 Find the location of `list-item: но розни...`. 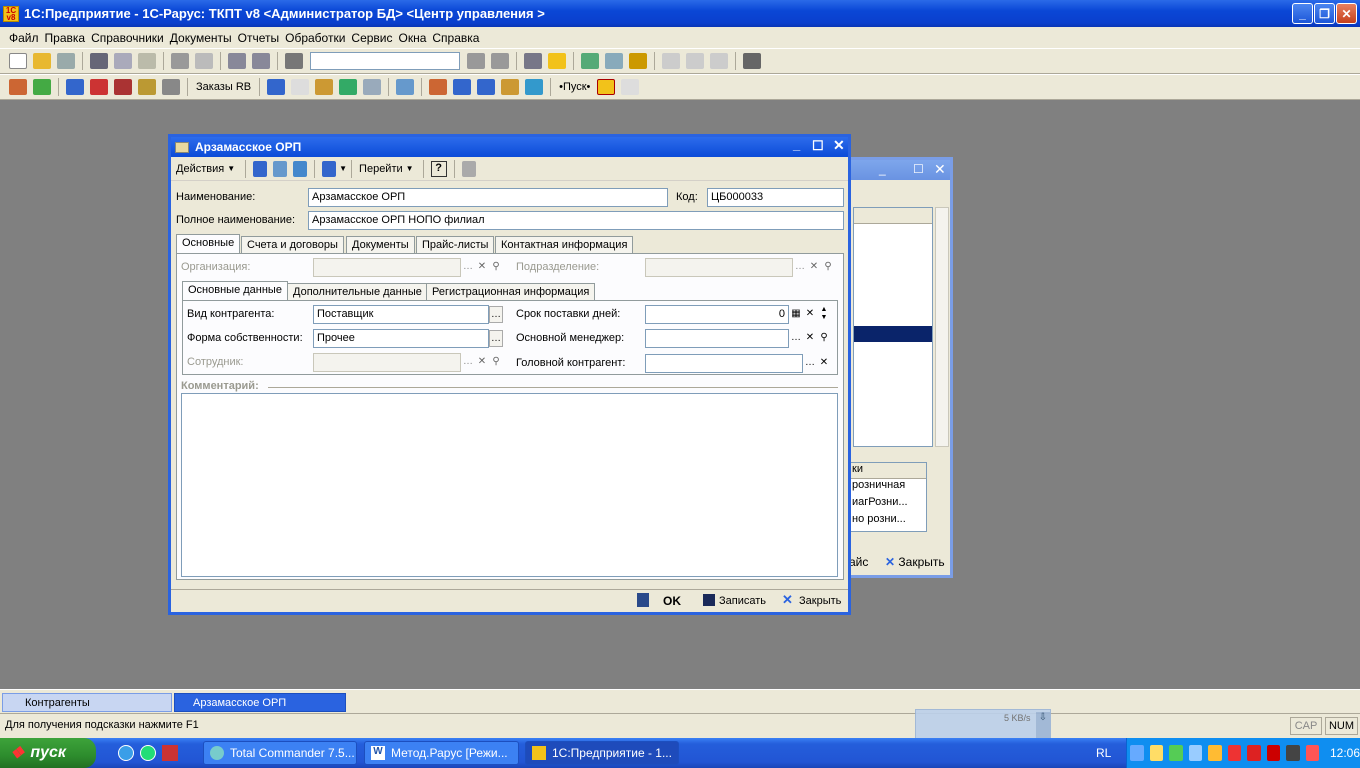

list-item: но розни... is located at coordinates (888, 521).